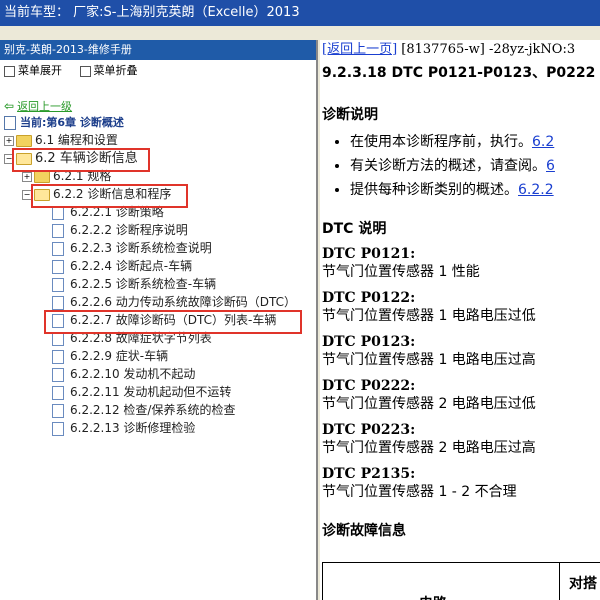  What do you see at coordinates (475, 190) in the screenshot?
I see `list-item: 提供每种诊断类别的概述。6.2.2` at bounding box center [475, 190].